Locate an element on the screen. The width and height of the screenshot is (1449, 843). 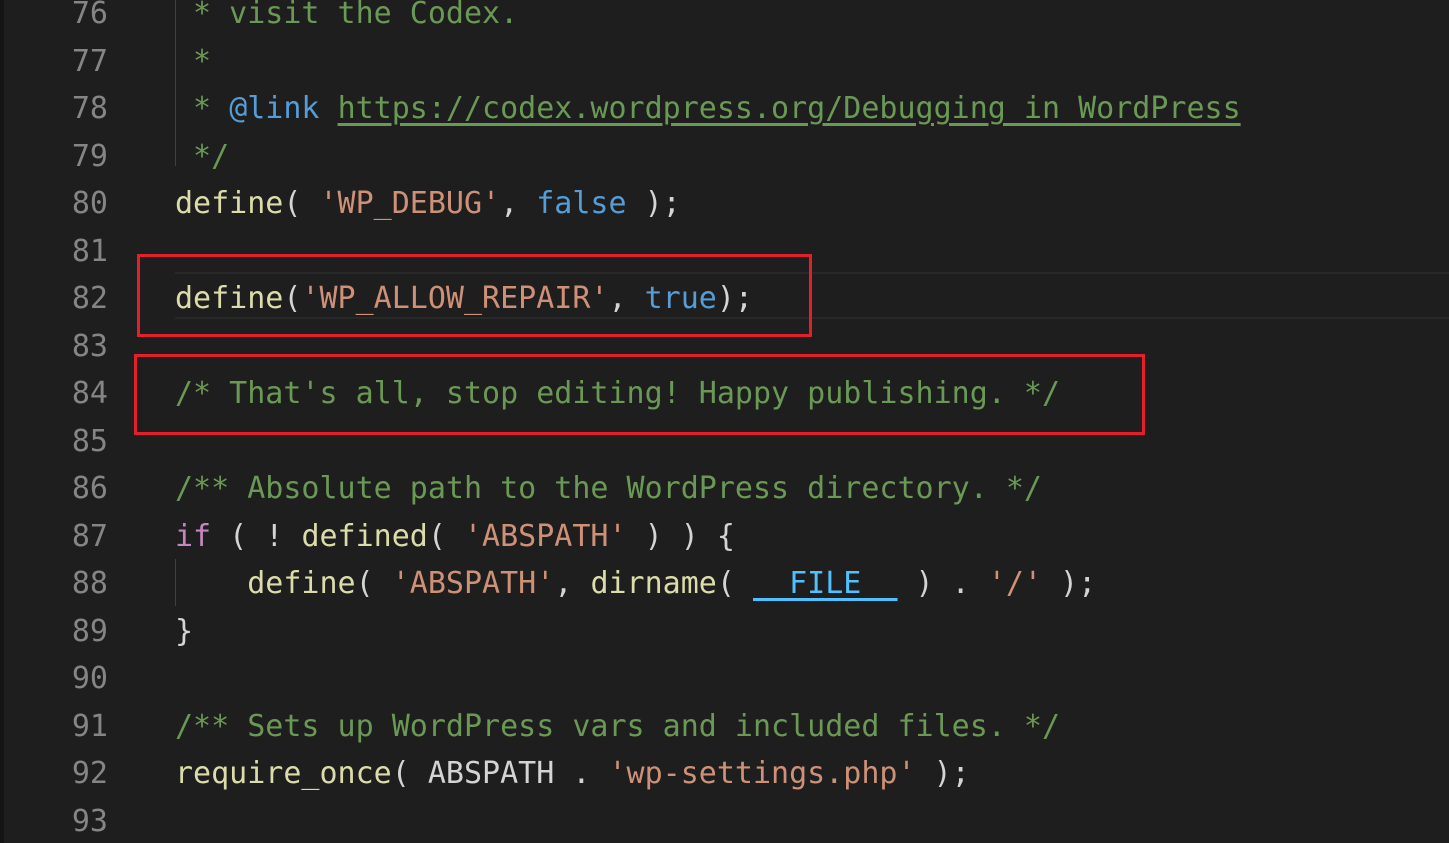
code-line: 79 */ is located at coordinates (724, 157).